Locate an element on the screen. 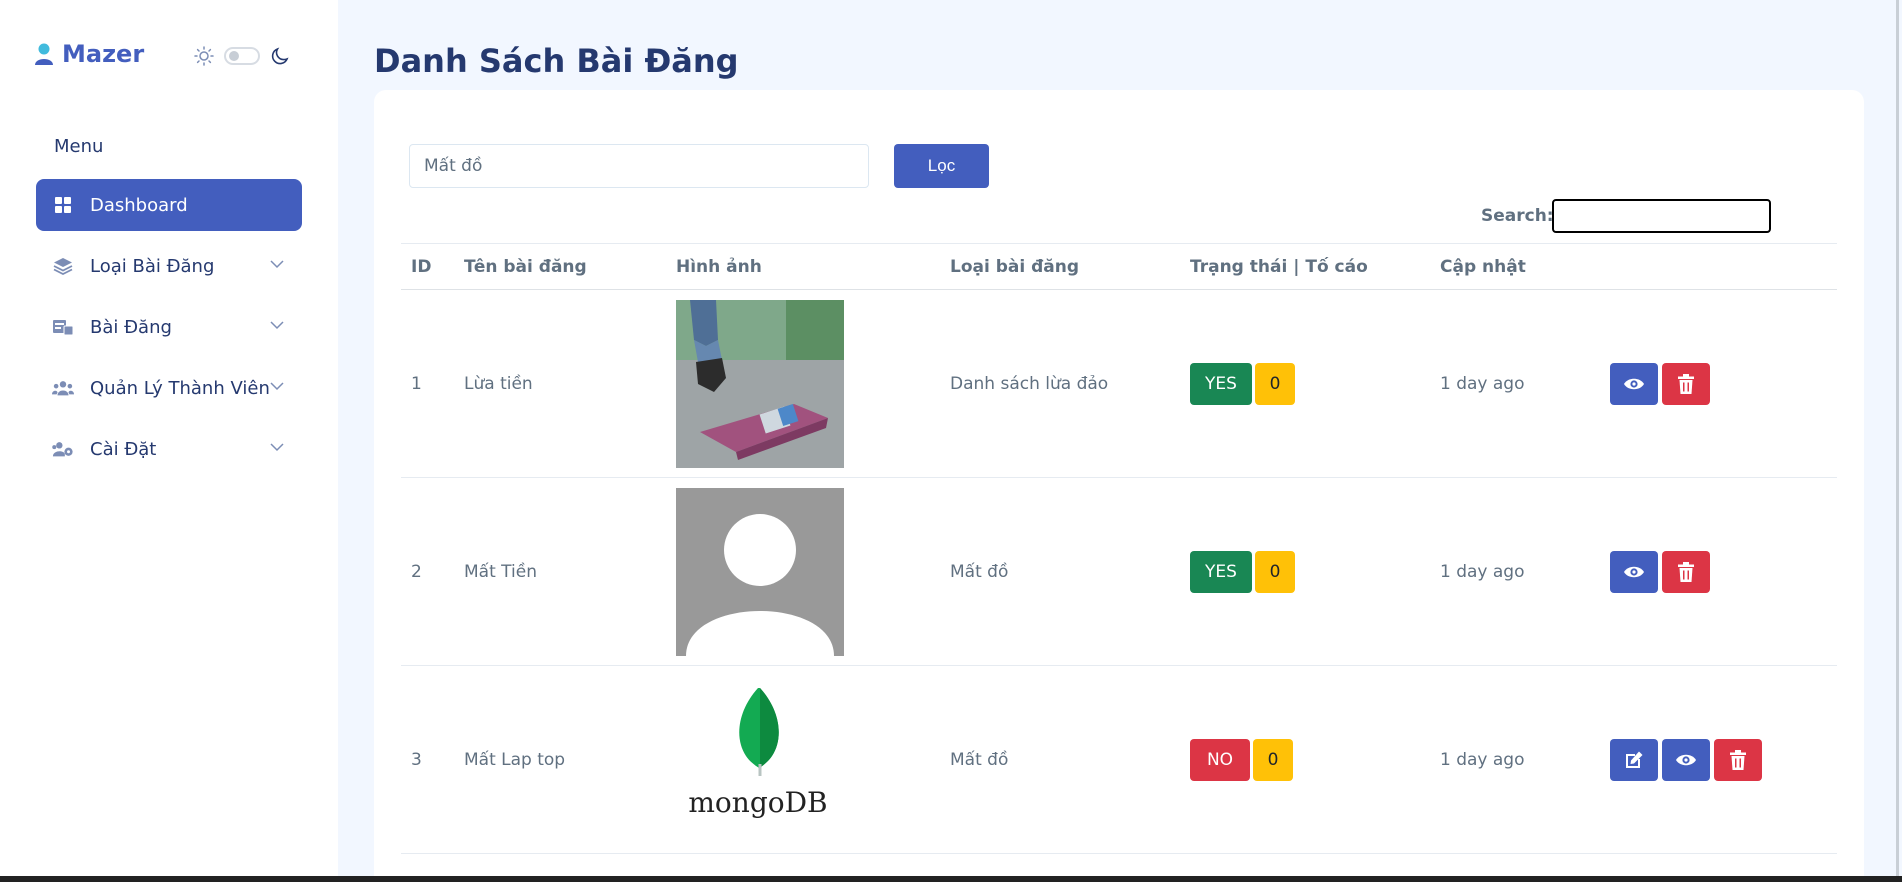  mongodb-logo: mongoDB is located at coordinates (760, 759).